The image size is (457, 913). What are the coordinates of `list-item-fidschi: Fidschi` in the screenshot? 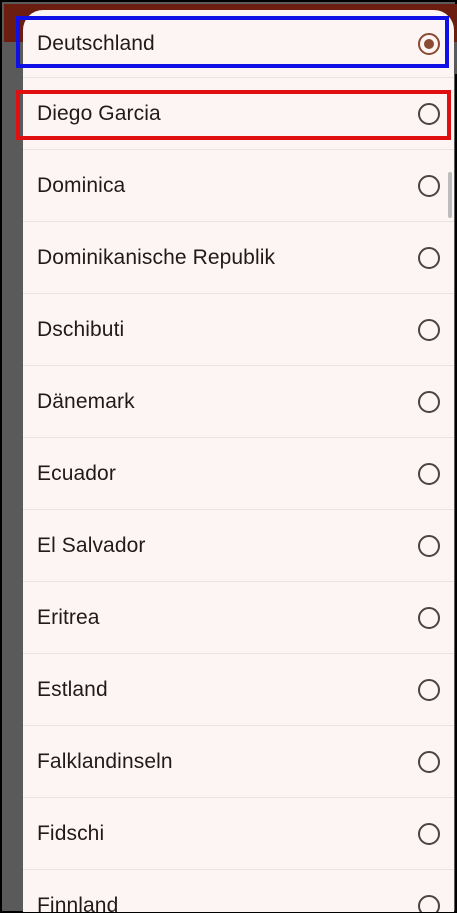 It's located at (238, 834).